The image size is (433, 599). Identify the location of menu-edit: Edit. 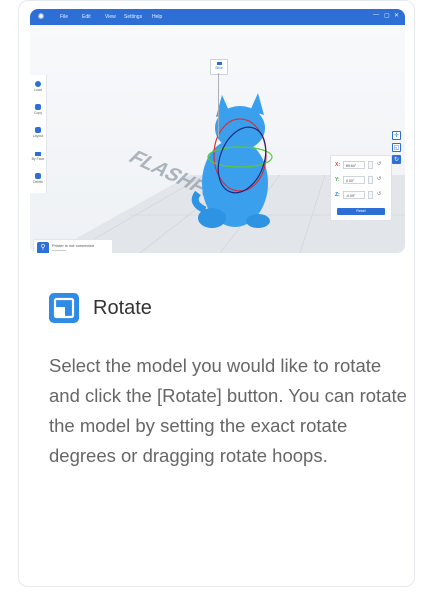
(86, 17).